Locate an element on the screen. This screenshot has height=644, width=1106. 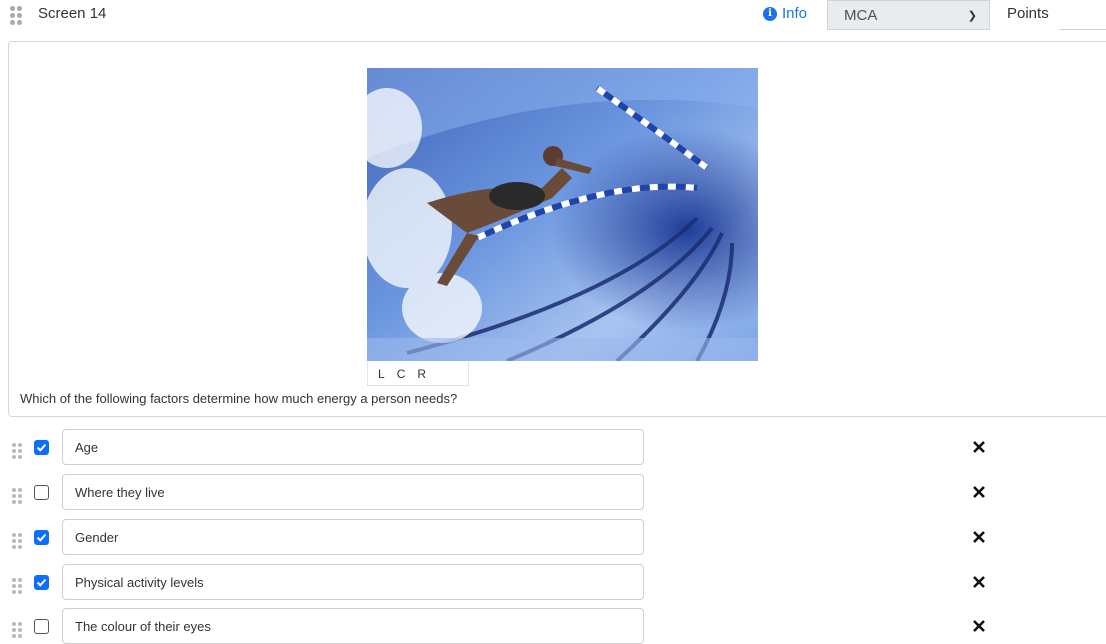
image-align-bar: L C R is located at coordinates (418, 374).